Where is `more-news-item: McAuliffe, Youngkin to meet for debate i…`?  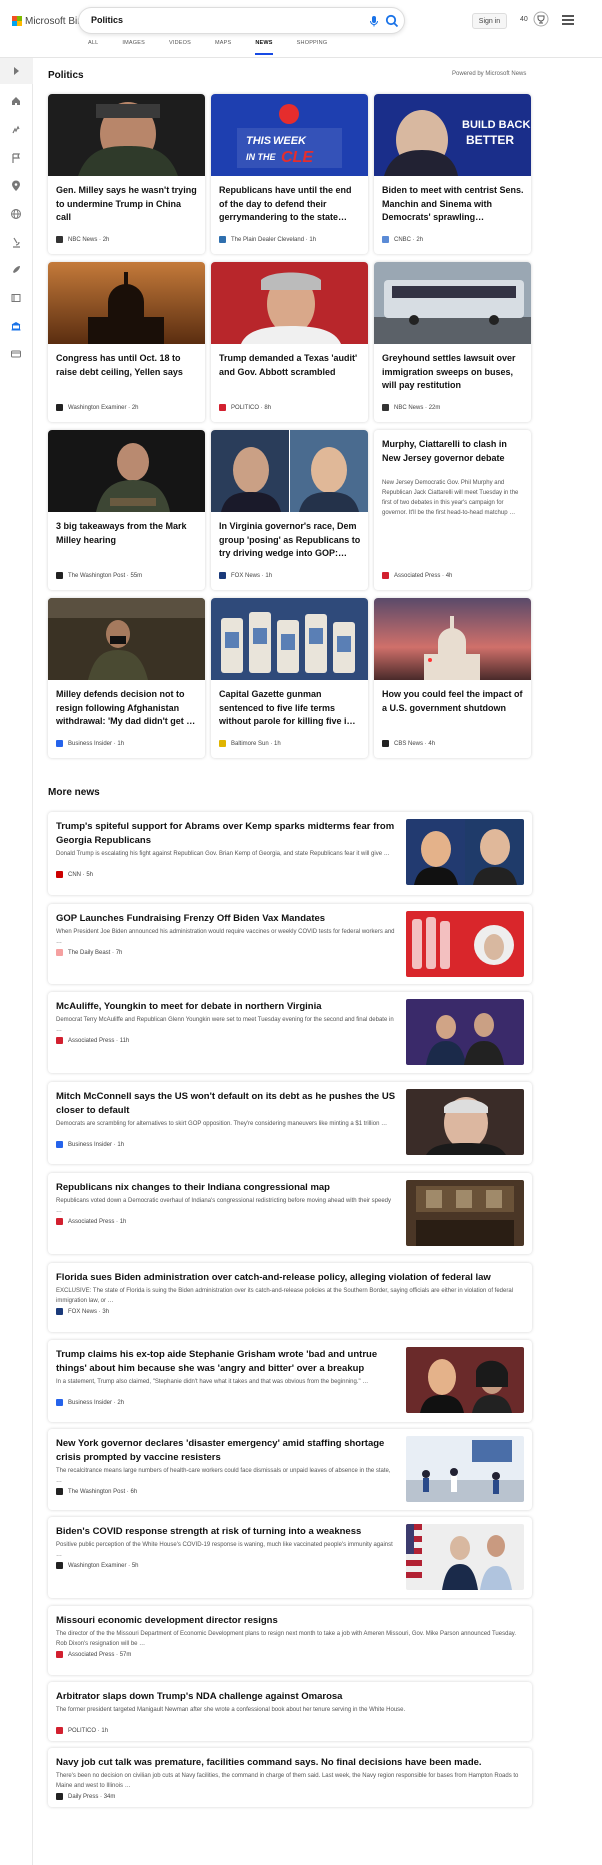 more-news-item: McAuliffe, Youngkin to meet for debate i… is located at coordinates (290, 1032).